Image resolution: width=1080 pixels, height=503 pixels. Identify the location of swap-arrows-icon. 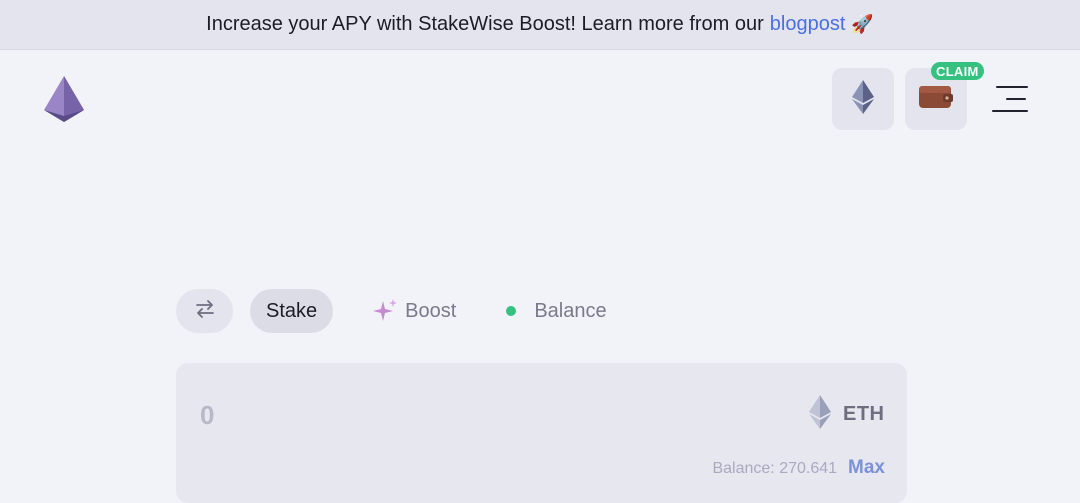
(205, 311).